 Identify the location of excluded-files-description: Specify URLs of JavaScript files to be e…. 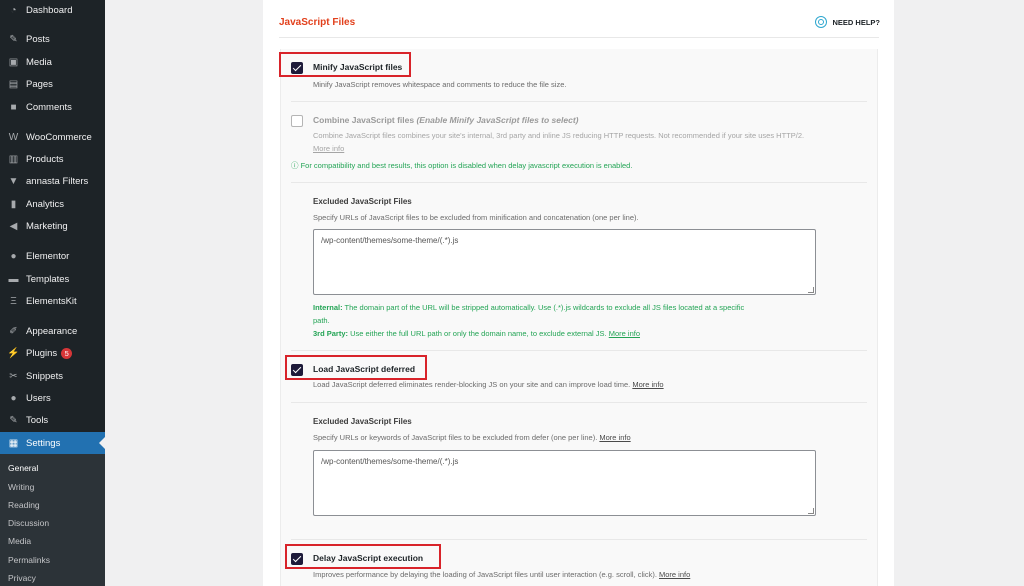
(476, 217).